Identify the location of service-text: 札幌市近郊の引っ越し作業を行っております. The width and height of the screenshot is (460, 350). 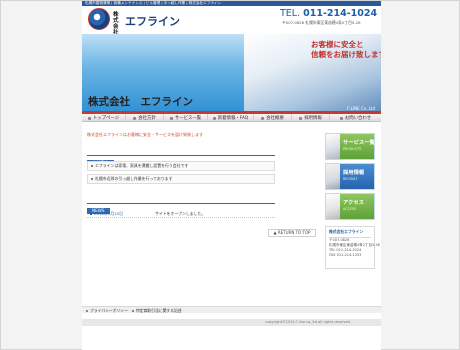
(134, 178).